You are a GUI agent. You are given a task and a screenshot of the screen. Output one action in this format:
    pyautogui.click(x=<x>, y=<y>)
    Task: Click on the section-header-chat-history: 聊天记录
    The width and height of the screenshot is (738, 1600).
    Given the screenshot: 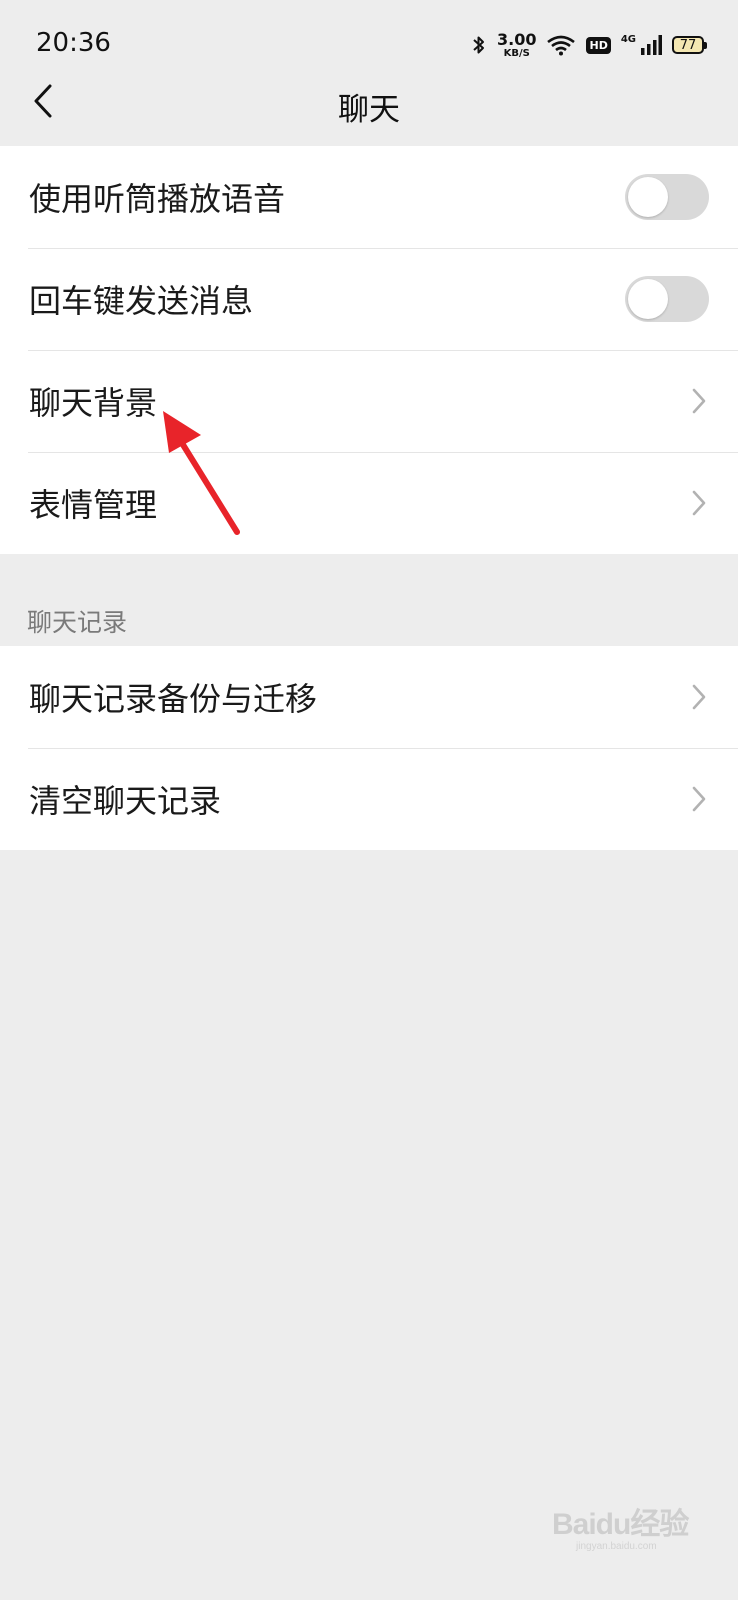 What is the action you would take?
    pyautogui.click(x=77, y=622)
    